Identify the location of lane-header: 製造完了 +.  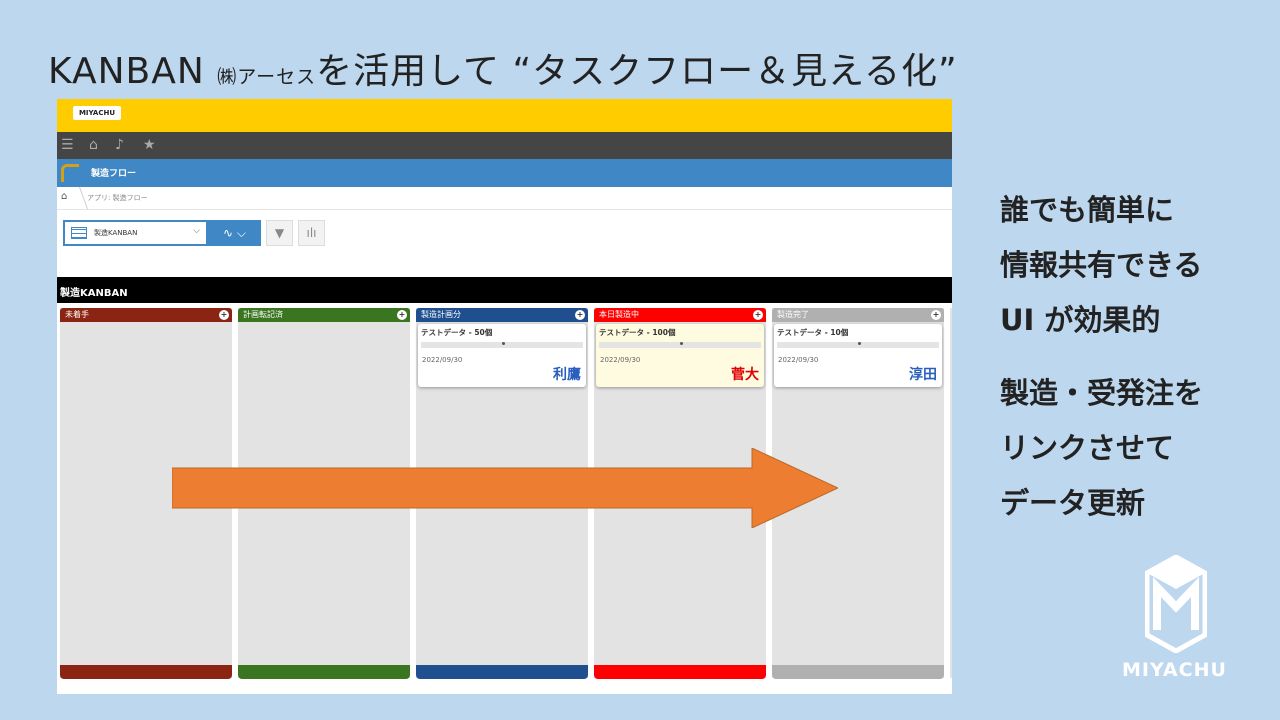
(858, 315).